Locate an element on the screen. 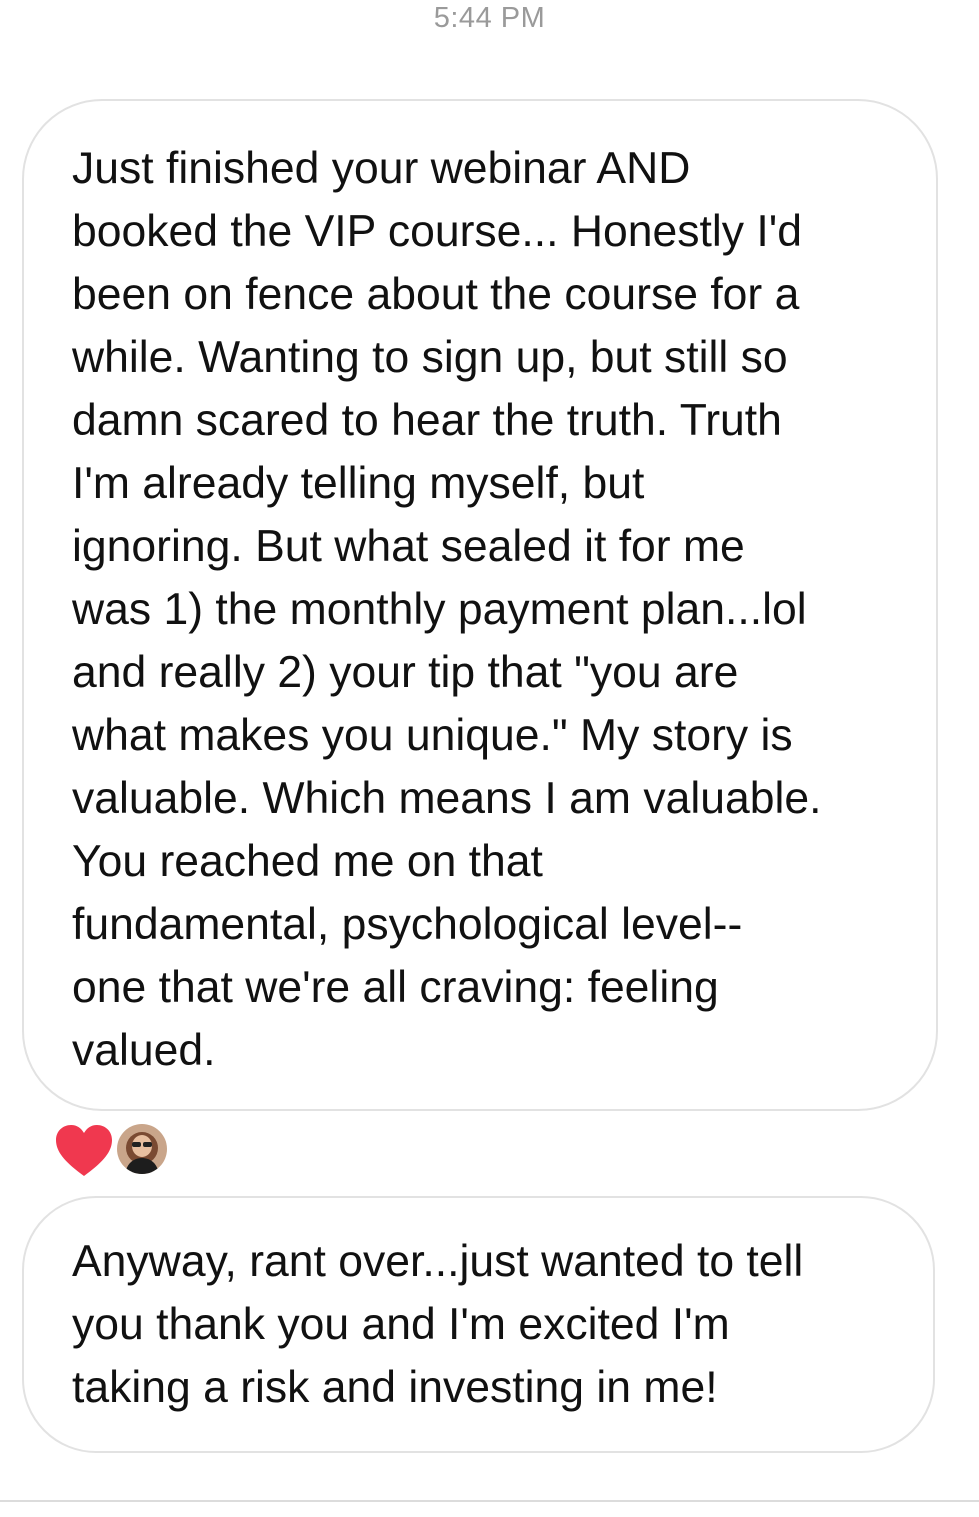  message-reactions is located at coordinates (120, 1151).